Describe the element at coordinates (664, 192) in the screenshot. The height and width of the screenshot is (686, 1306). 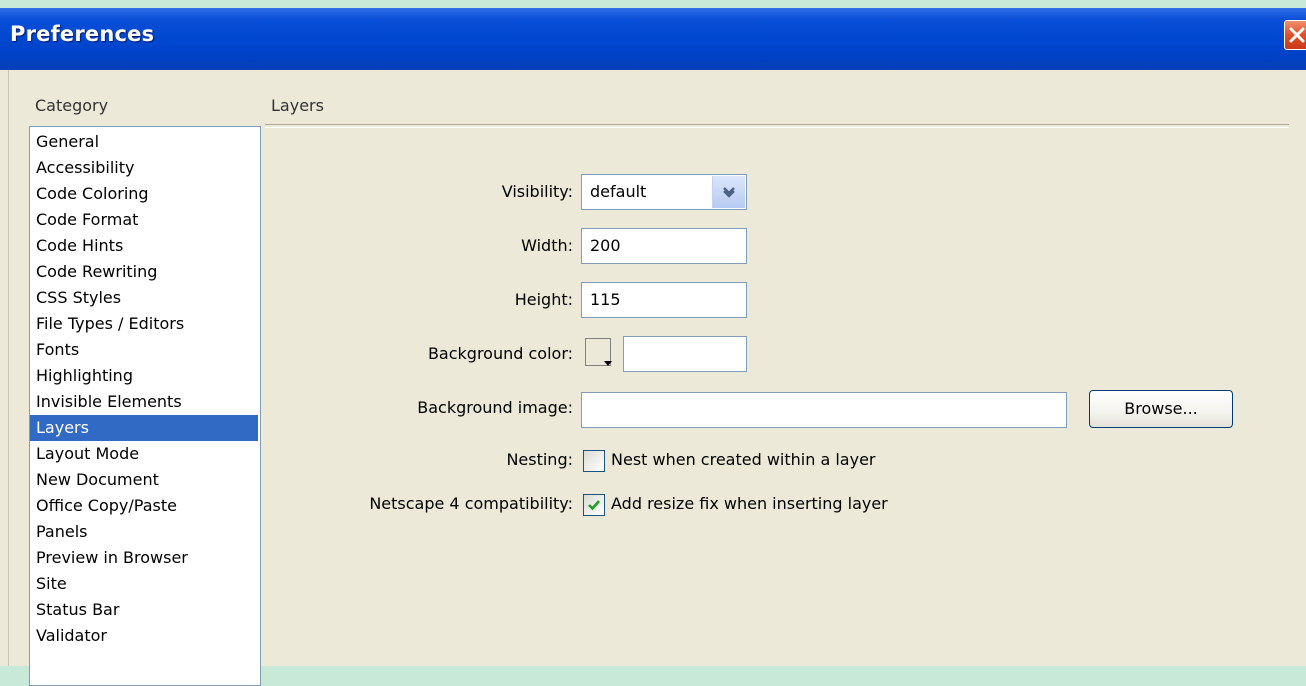
I see `visibility-select: default` at that location.